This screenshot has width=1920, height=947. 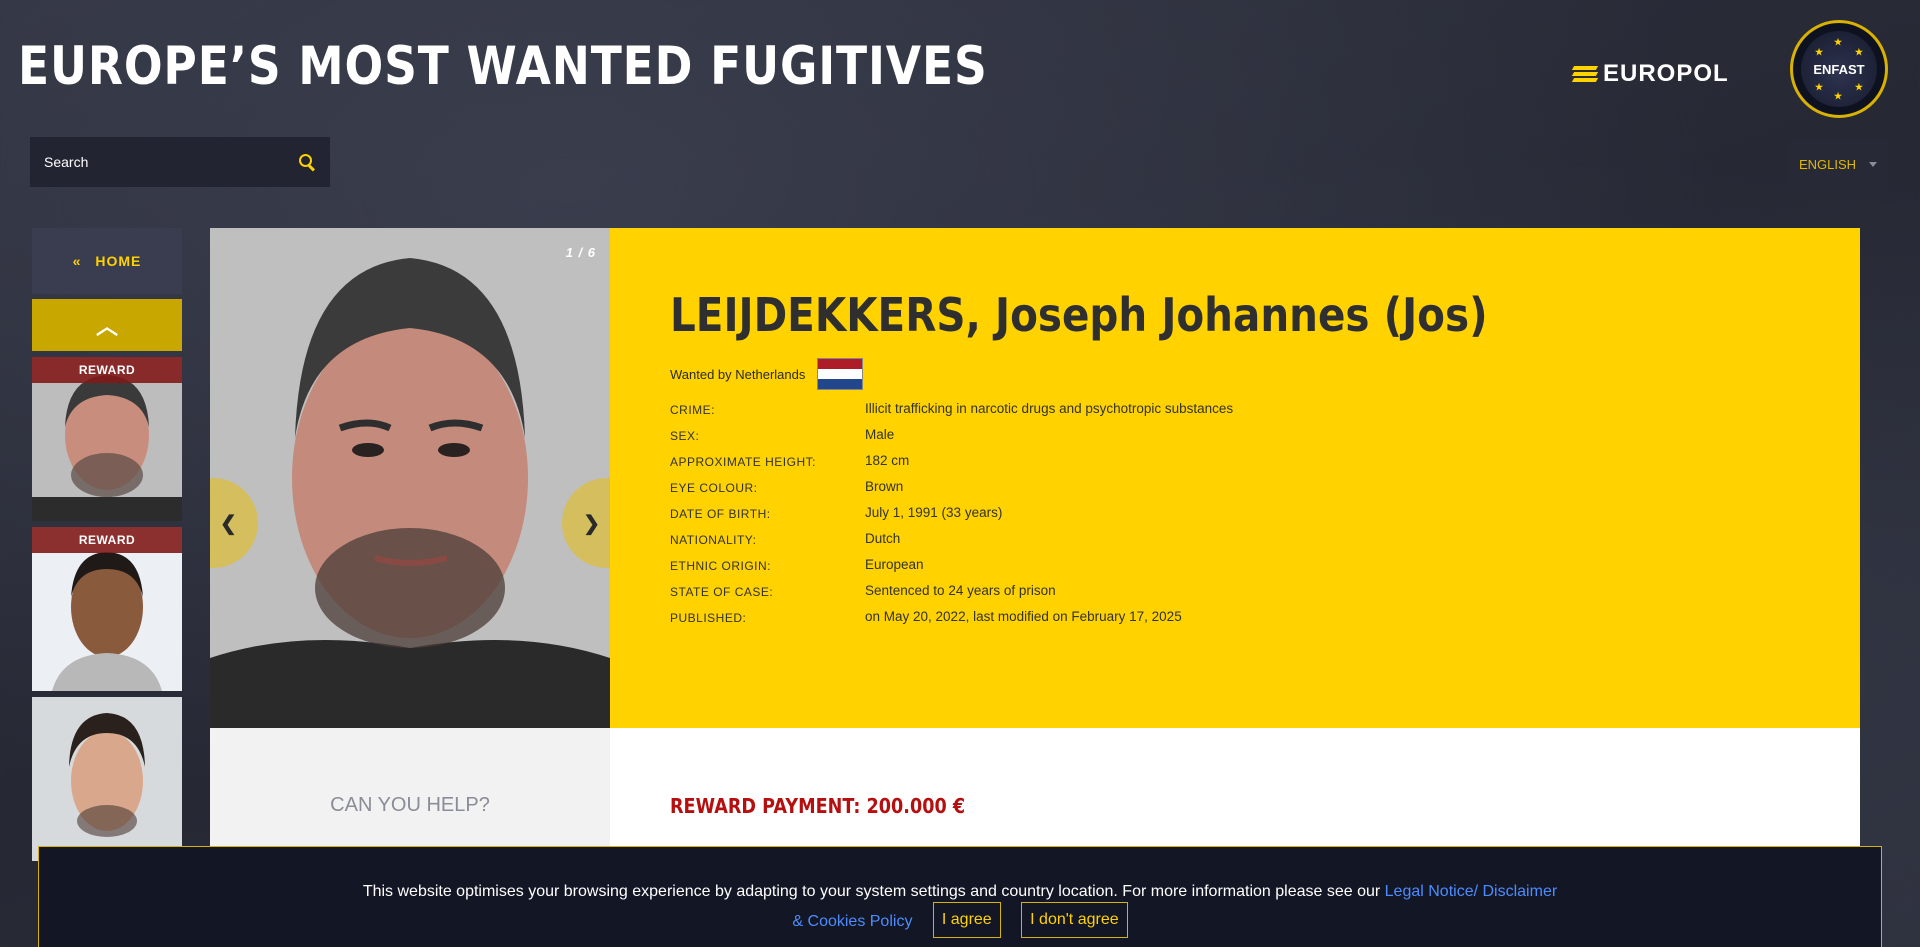 What do you see at coordinates (887, 460) in the screenshot?
I see `detail-value: 182 cm` at bounding box center [887, 460].